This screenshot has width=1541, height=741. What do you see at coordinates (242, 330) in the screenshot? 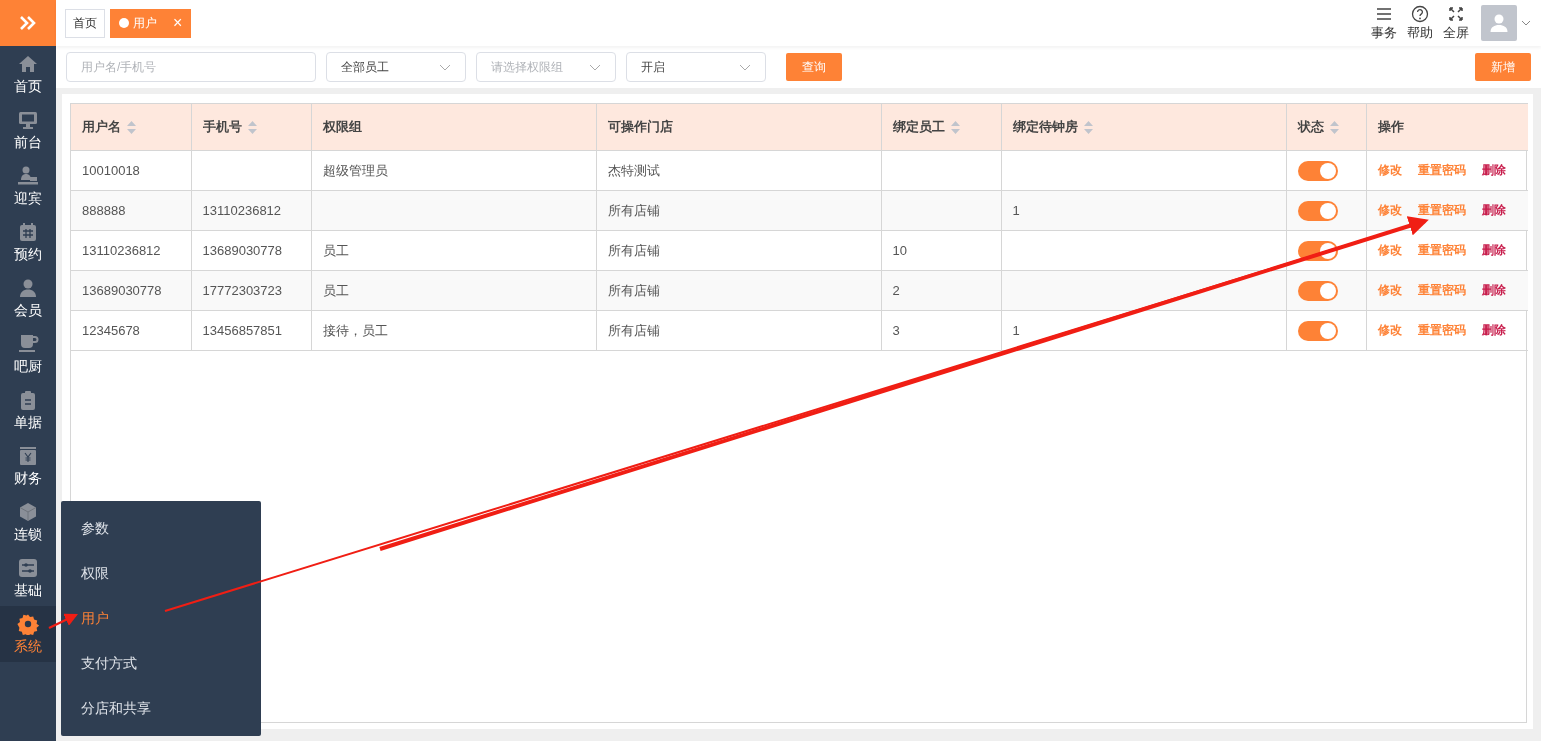
I see `table-cell: 13456857851` at bounding box center [242, 330].